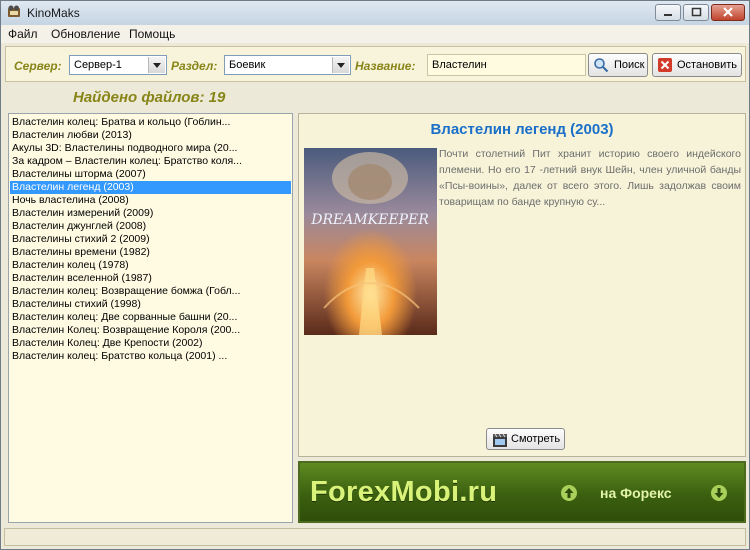 The width and height of the screenshot is (750, 550). I want to click on menu-file: Файл, so click(23, 34).